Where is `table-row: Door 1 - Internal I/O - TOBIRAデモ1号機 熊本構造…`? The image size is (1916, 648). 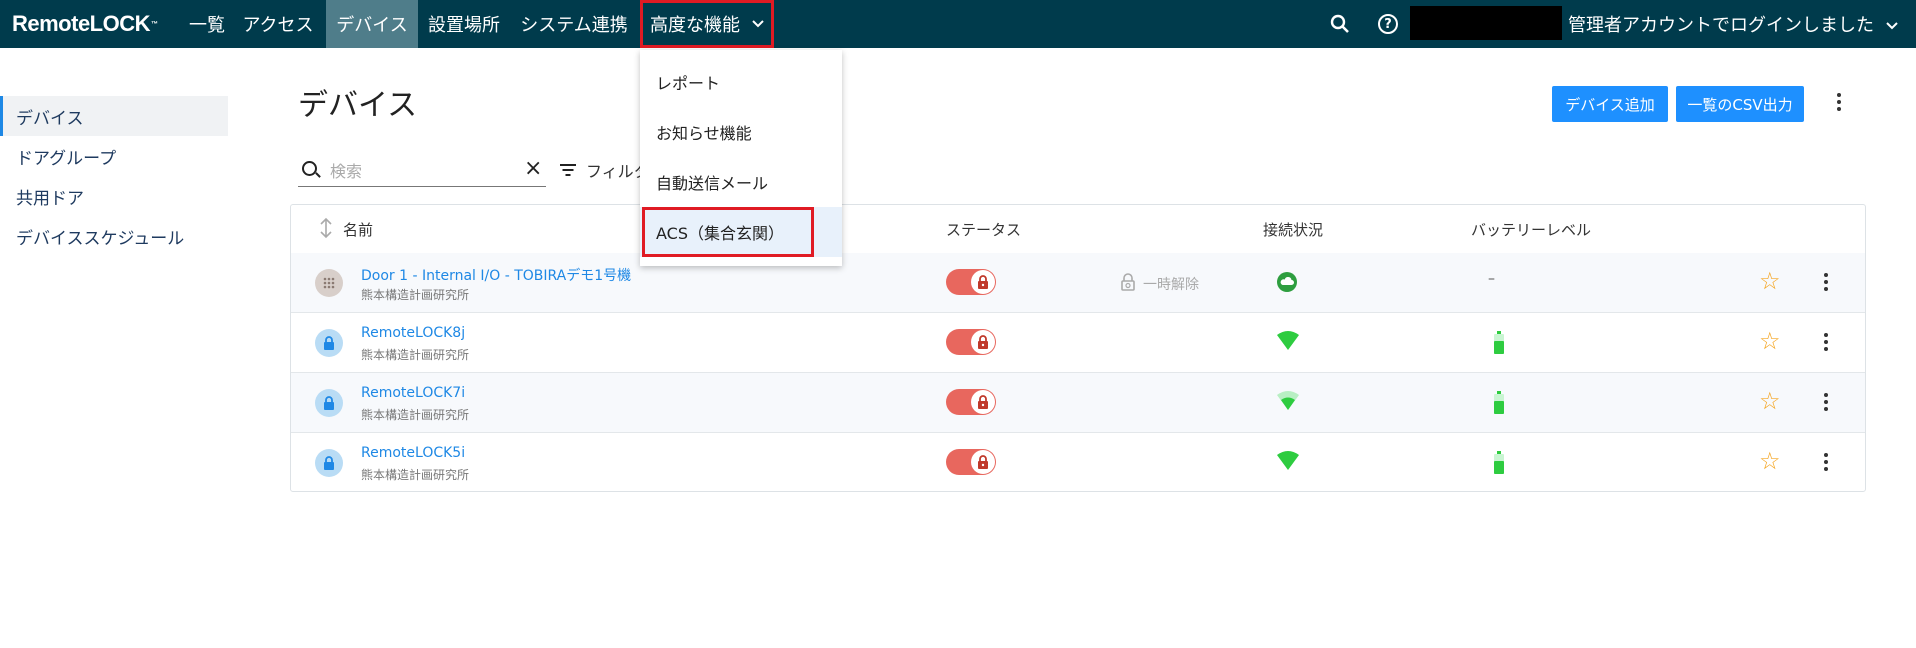 table-row: Door 1 - Internal I/O - TOBIRAデモ1号機 熊本構造… is located at coordinates (1078, 283).